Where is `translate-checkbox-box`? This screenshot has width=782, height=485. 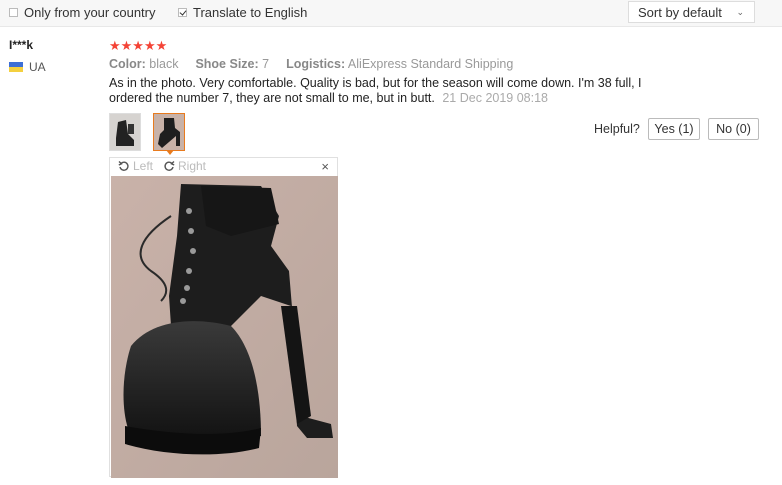
translate-checkbox-box is located at coordinates (182, 12).